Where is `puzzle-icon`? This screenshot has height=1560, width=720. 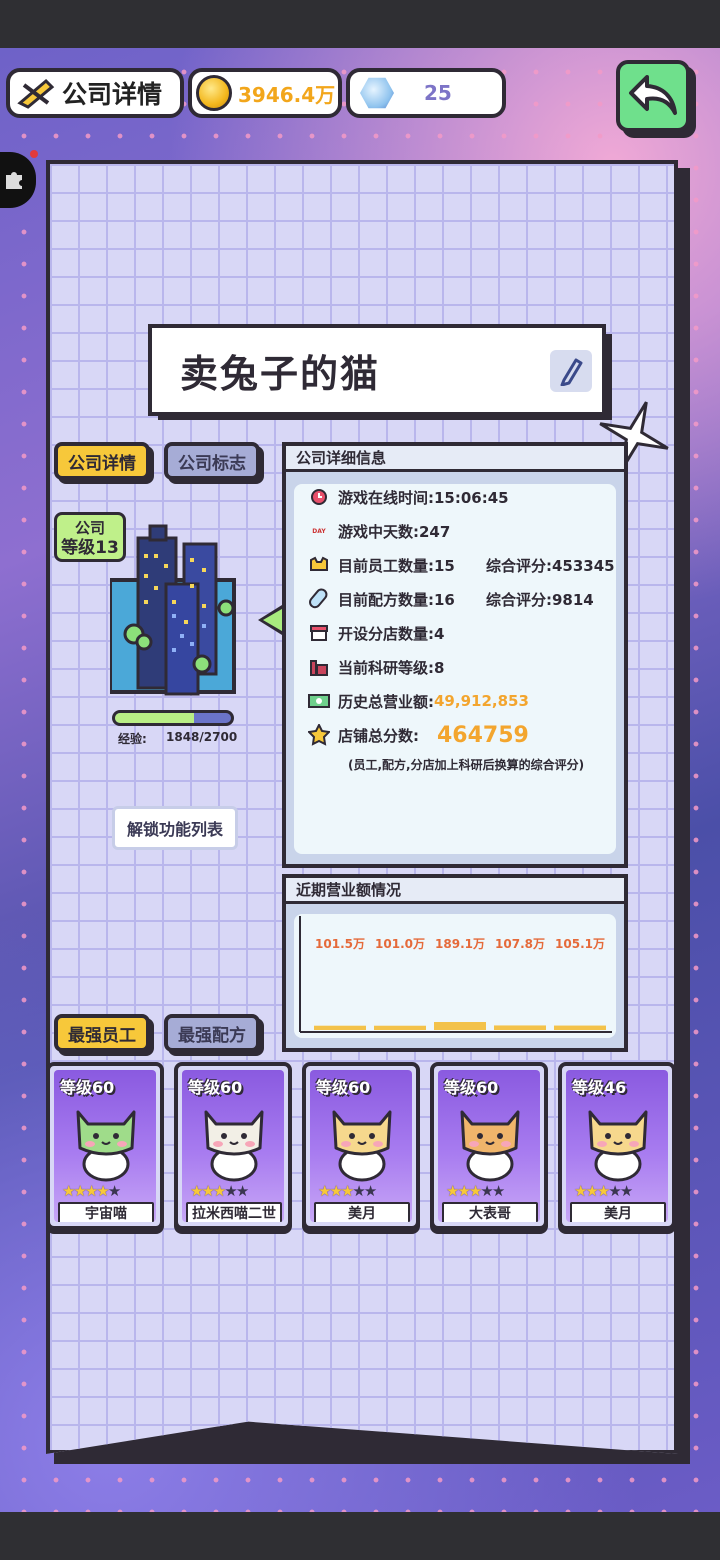 puzzle-icon is located at coordinates (14, 180).